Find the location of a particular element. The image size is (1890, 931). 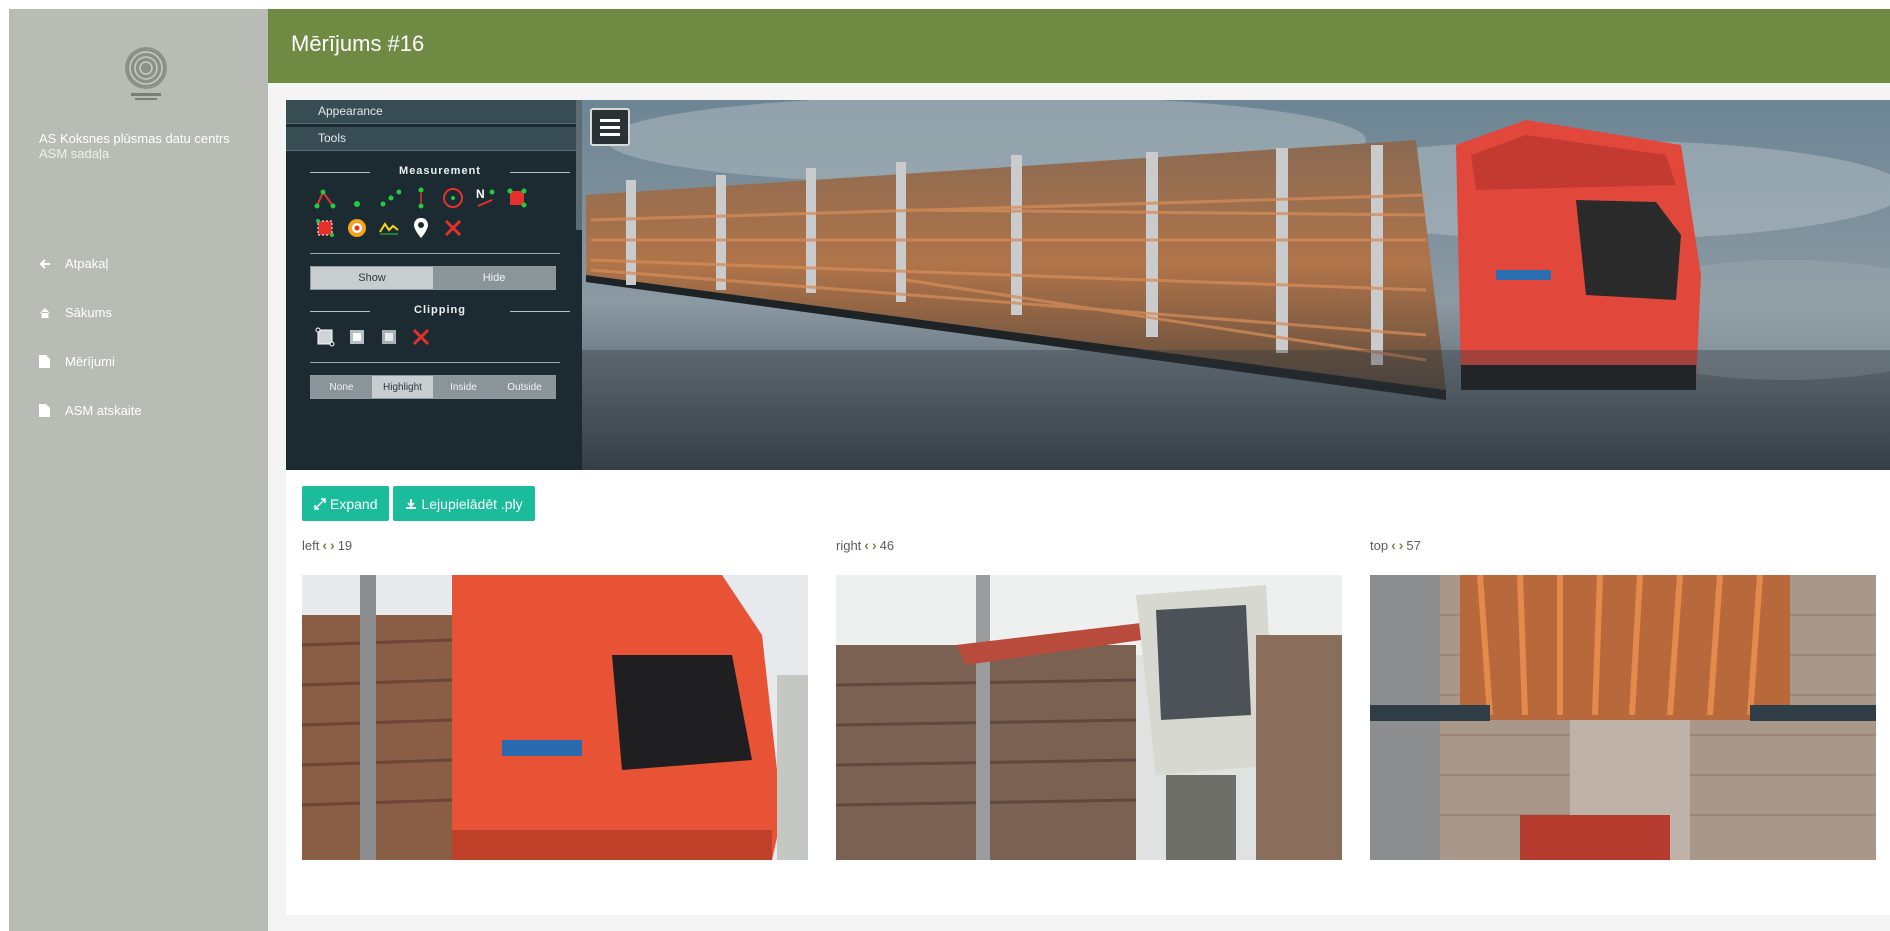

top-strip is located at coordinates (945, 4).